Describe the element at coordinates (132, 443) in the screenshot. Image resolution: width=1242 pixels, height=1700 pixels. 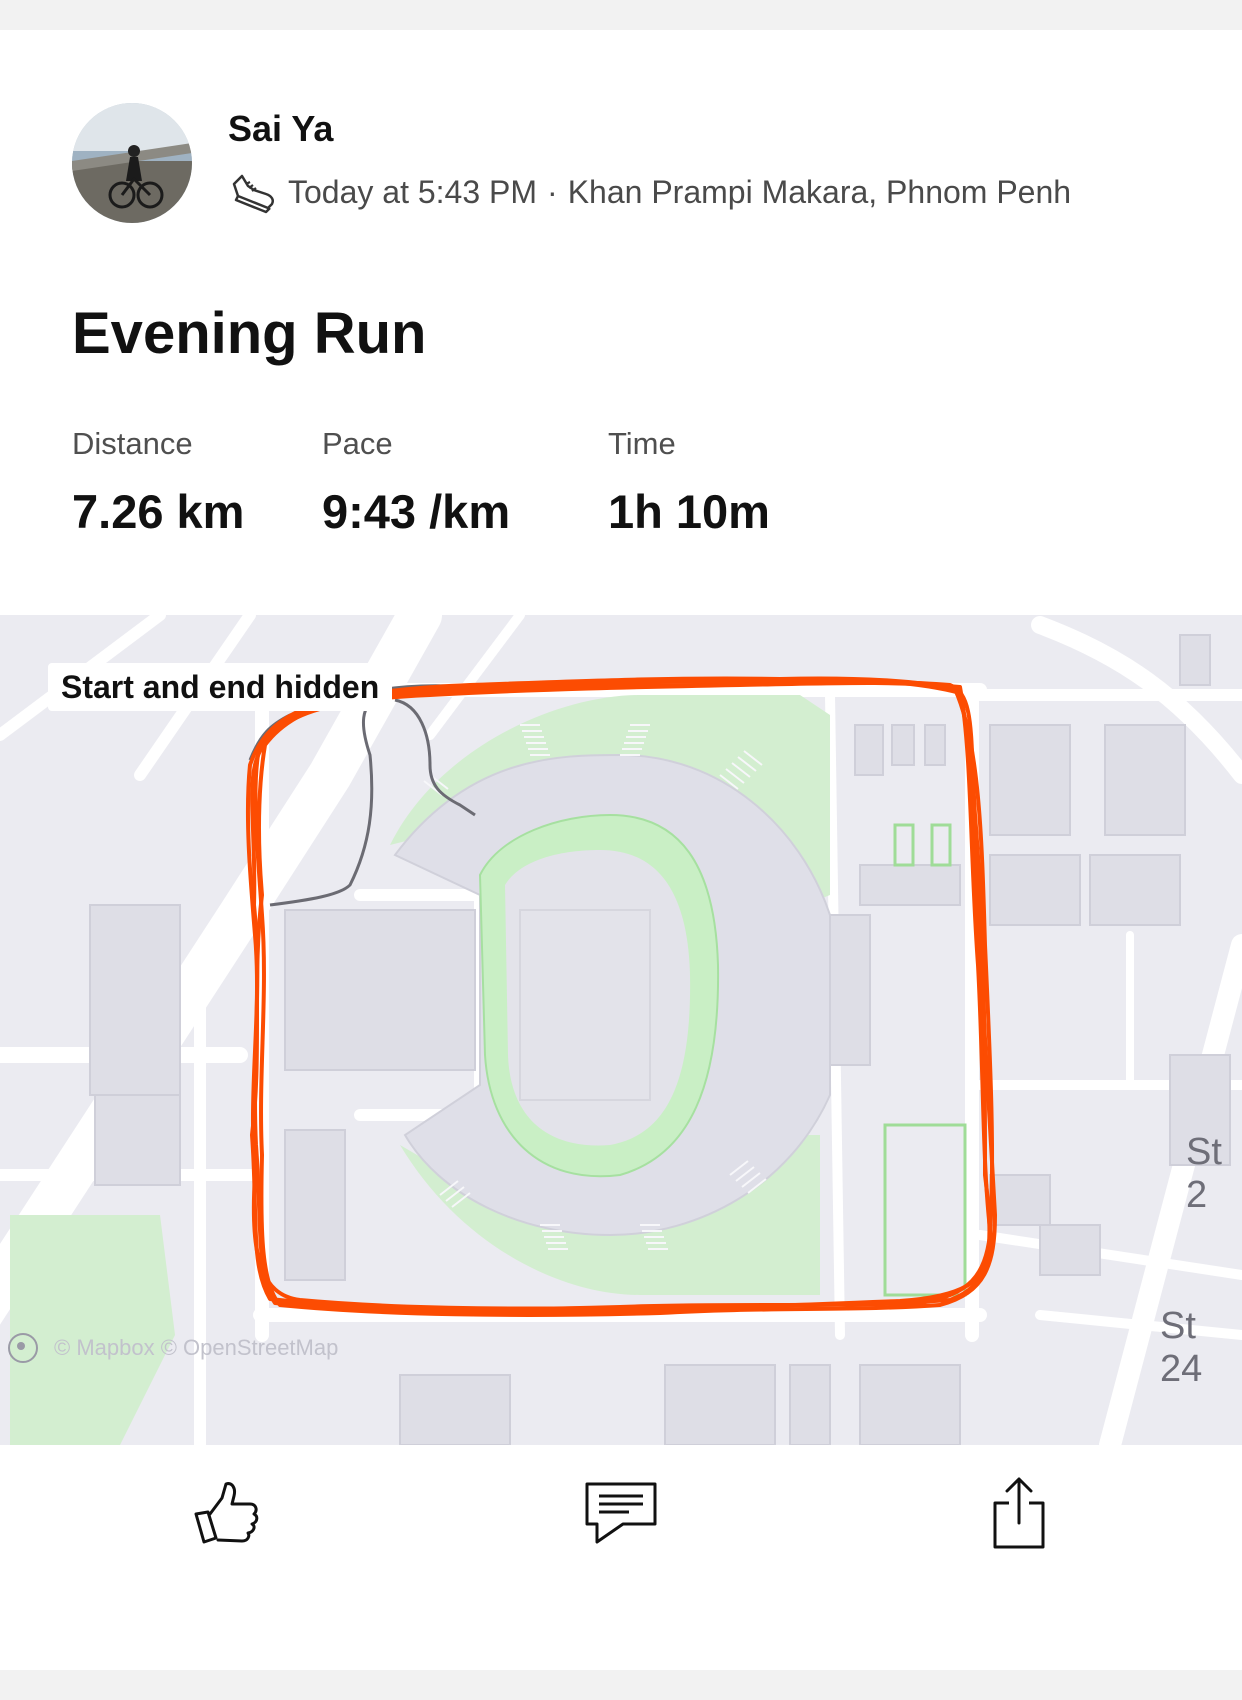
I see `stat-label: Distance` at that location.